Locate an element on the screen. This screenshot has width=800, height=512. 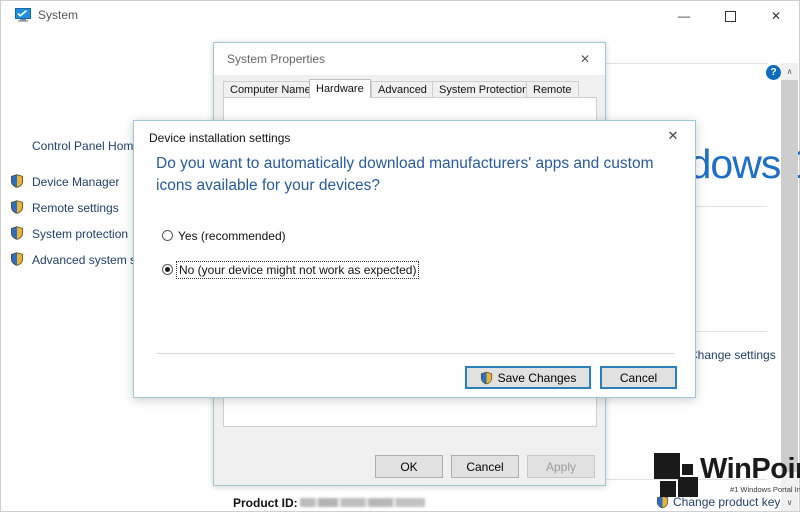
dialog-close-button: ✕ is located at coordinates (673, 136).